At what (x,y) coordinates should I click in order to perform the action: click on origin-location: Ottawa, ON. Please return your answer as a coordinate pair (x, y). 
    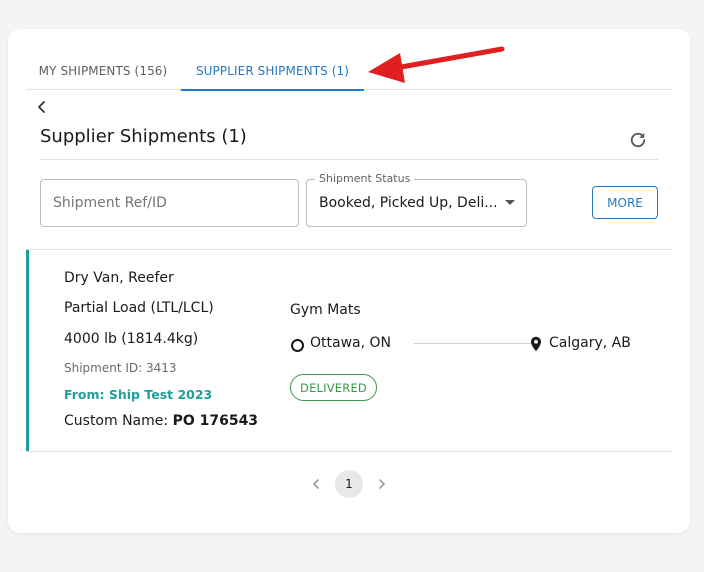
    Looking at the image, I should click on (350, 343).